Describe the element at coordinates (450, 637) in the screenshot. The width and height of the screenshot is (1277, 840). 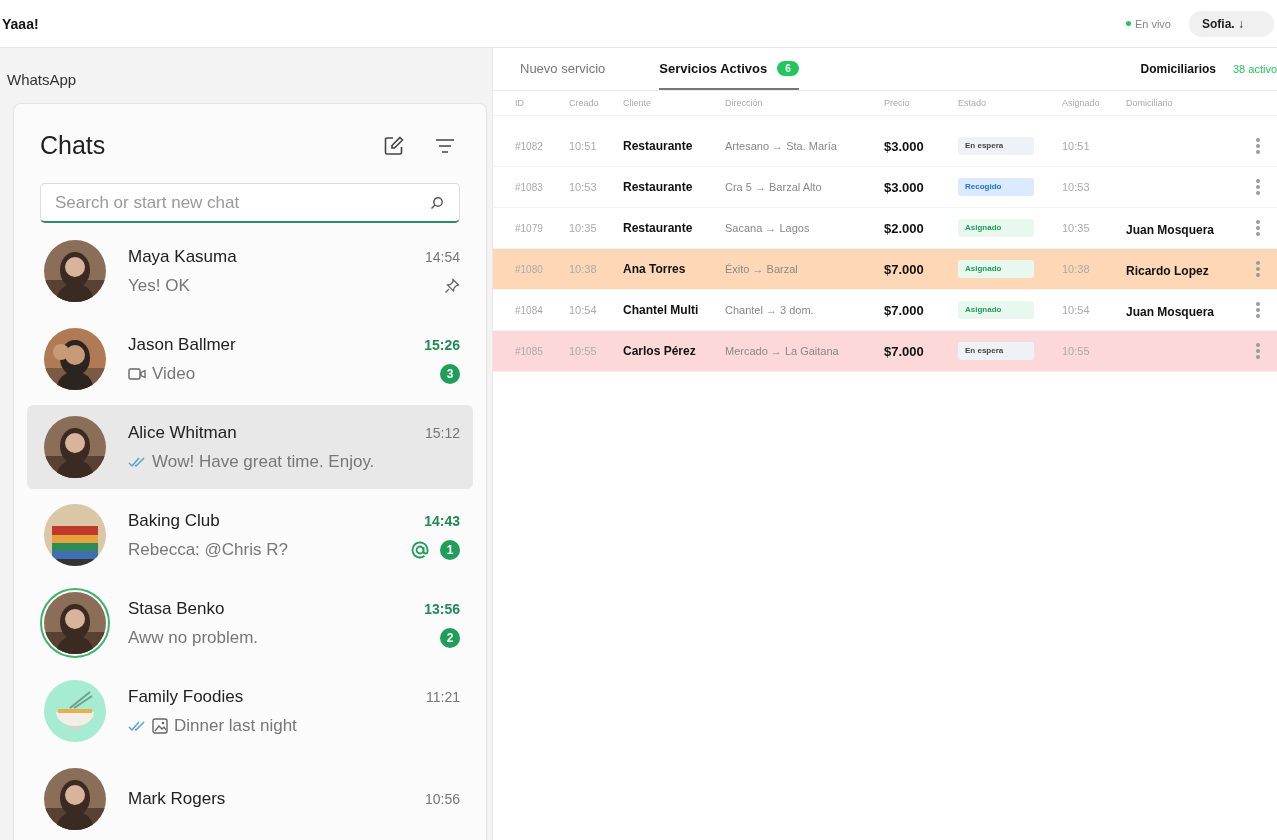
I see `unread-count: 2` at that location.